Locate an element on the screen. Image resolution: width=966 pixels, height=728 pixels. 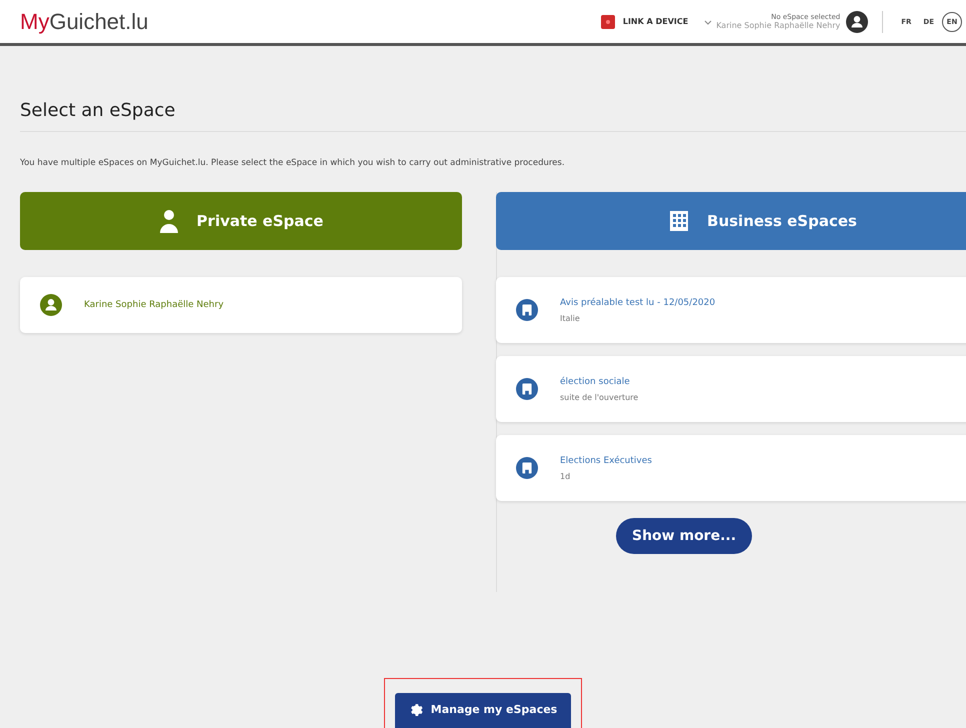
page-title: Select an eSpace is located at coordinates (493, 116).